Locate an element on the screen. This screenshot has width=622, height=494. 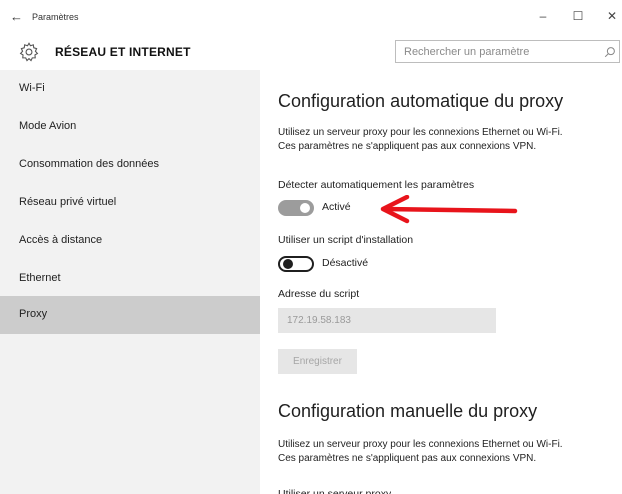
sidebar-item-airplane-mode: Mode Avion is located at coordinates (130, 127).